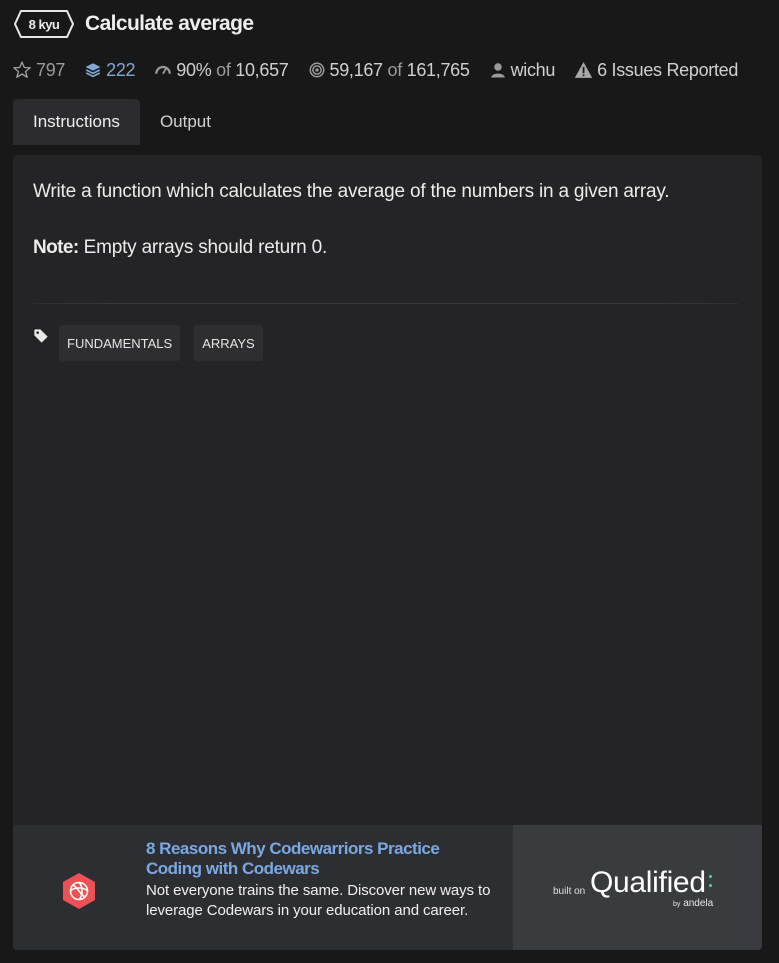  I want to click on collections-stat: 222, so click(110, 70).